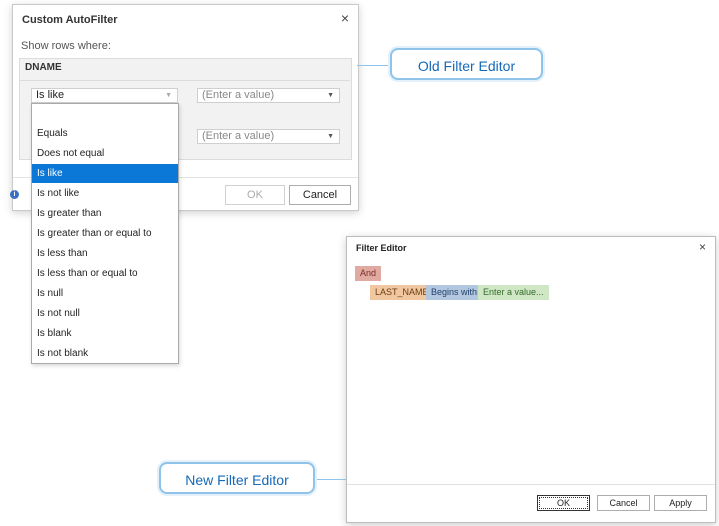 The height and width of the screenshot is (526, 719). I want to click on value-input-2: (Enter a value) ▼, so click(268, 136).